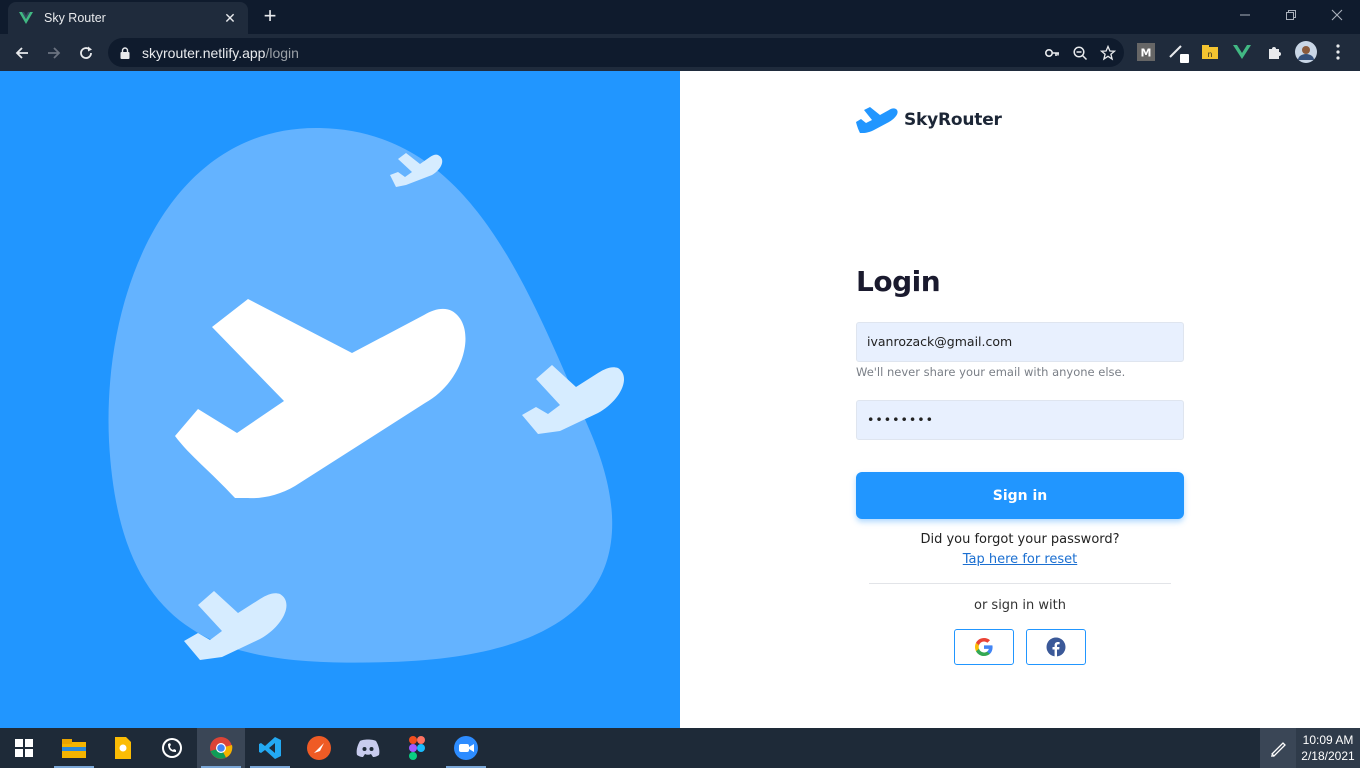  Describe the element at coordinates (1178, 52) in the screenshot. I see `pen-extension-icon` at that location.